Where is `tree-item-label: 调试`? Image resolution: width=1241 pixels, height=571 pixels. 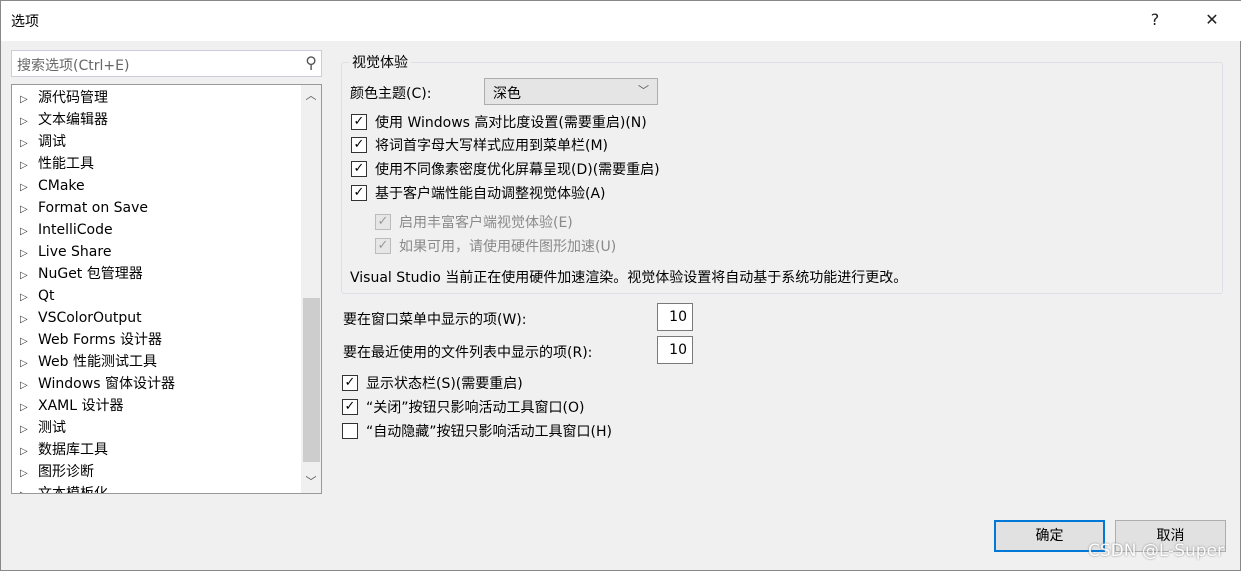 tree-item-label: 调试 is located at coordinates (52, 142).